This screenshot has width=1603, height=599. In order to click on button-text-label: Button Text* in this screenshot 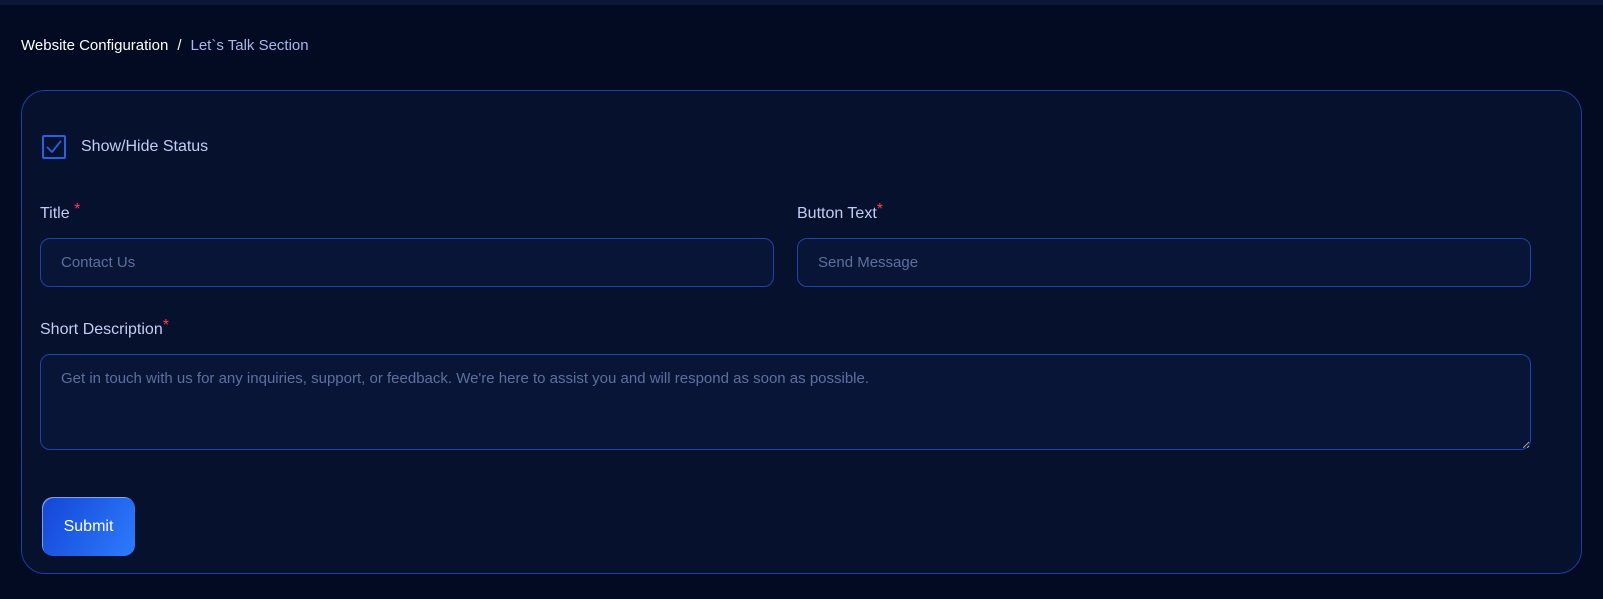, I will do `click(840, 212)`.